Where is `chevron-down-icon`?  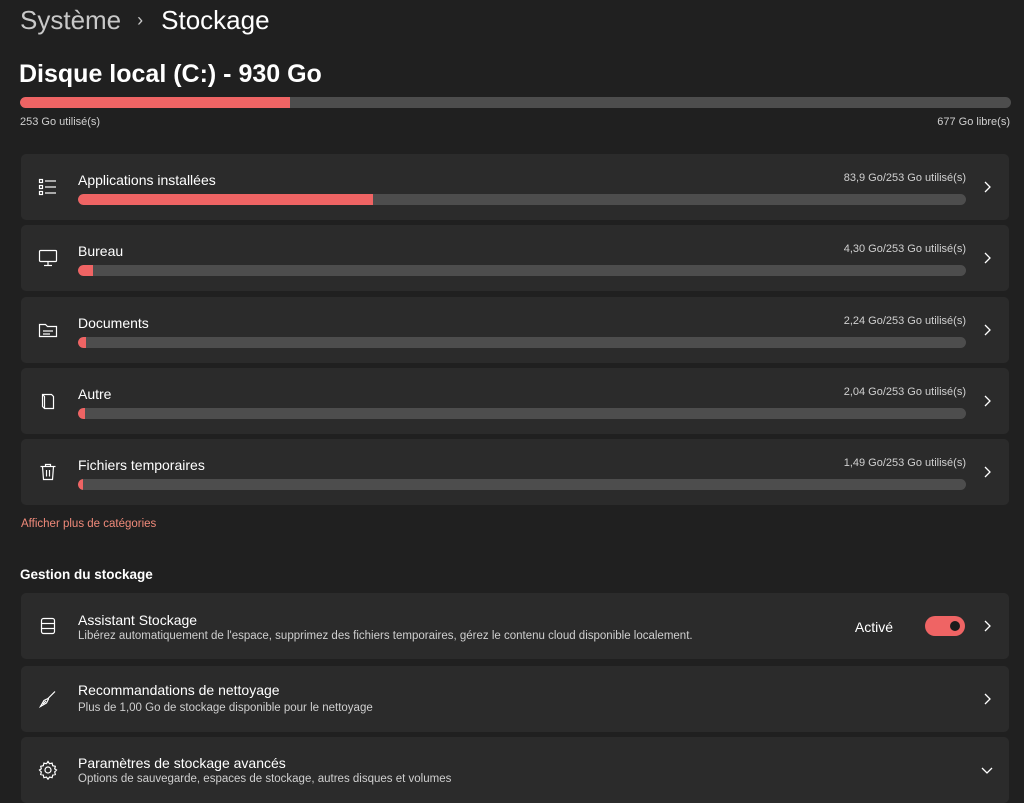
chevron-down-icon is located at coordinates (987, 770).